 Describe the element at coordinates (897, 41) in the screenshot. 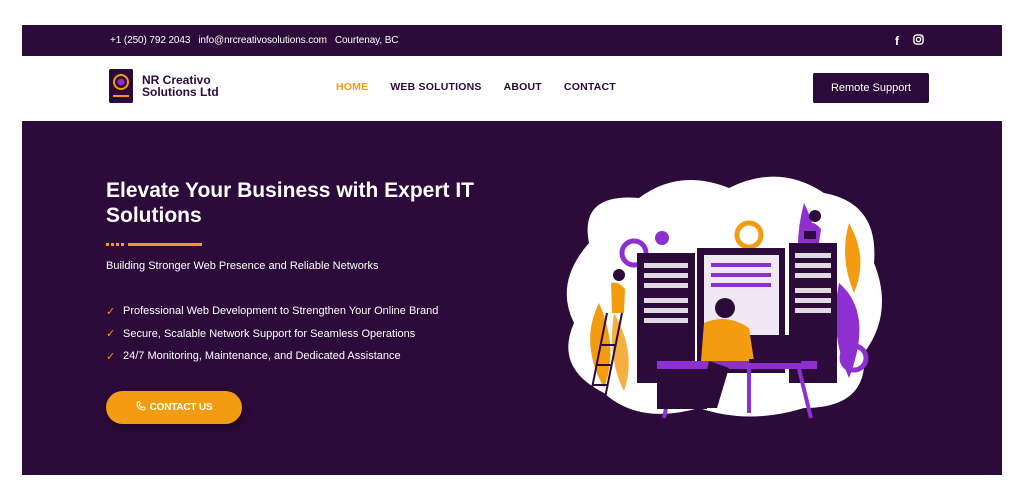

I see `facebook-icon: f` at that location.